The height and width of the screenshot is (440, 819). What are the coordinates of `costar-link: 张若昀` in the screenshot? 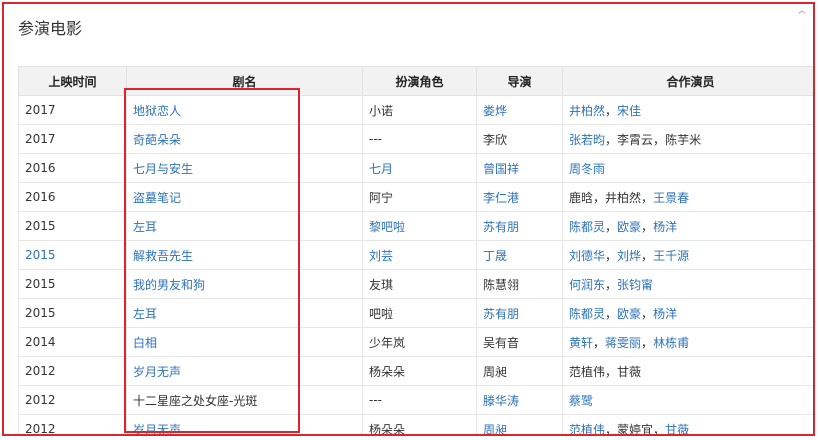 It's located at (587, 140).